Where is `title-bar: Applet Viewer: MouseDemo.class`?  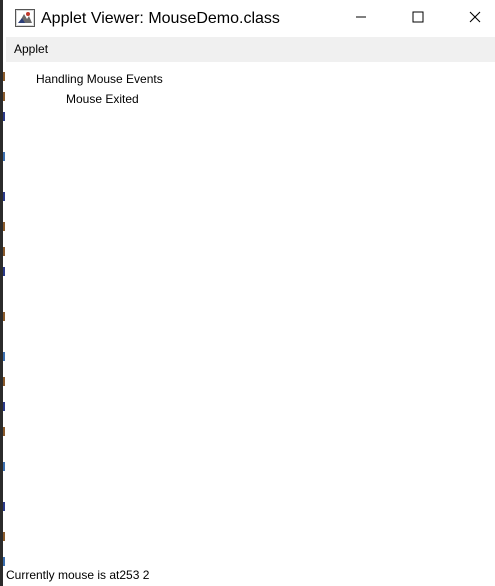 title-bar: Applet Viewer: MouseDemo.class is located at coordinates (250, 18).